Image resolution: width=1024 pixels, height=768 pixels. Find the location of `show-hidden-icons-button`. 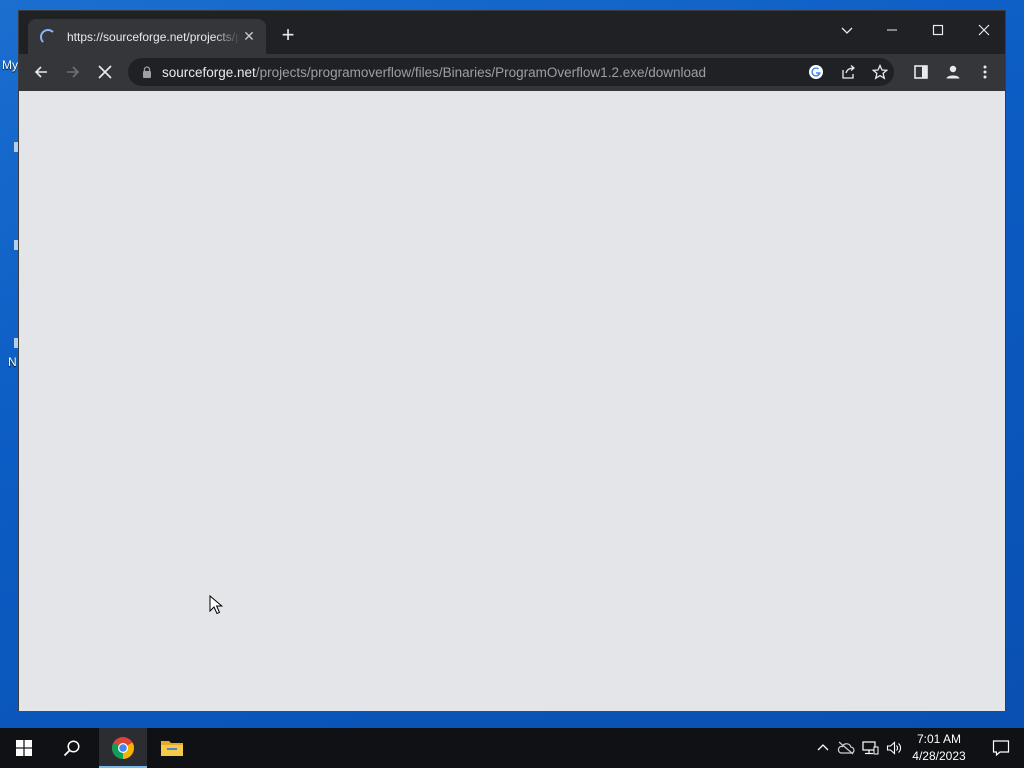

show-hidden-icons-button is located at coordinates (823, 748).